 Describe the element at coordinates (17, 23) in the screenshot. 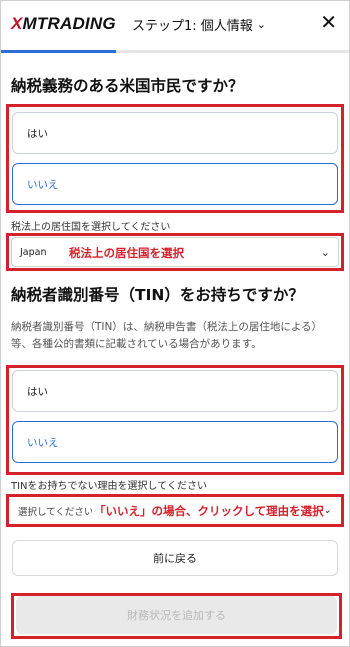

I see `logo-mark: X` at that location.